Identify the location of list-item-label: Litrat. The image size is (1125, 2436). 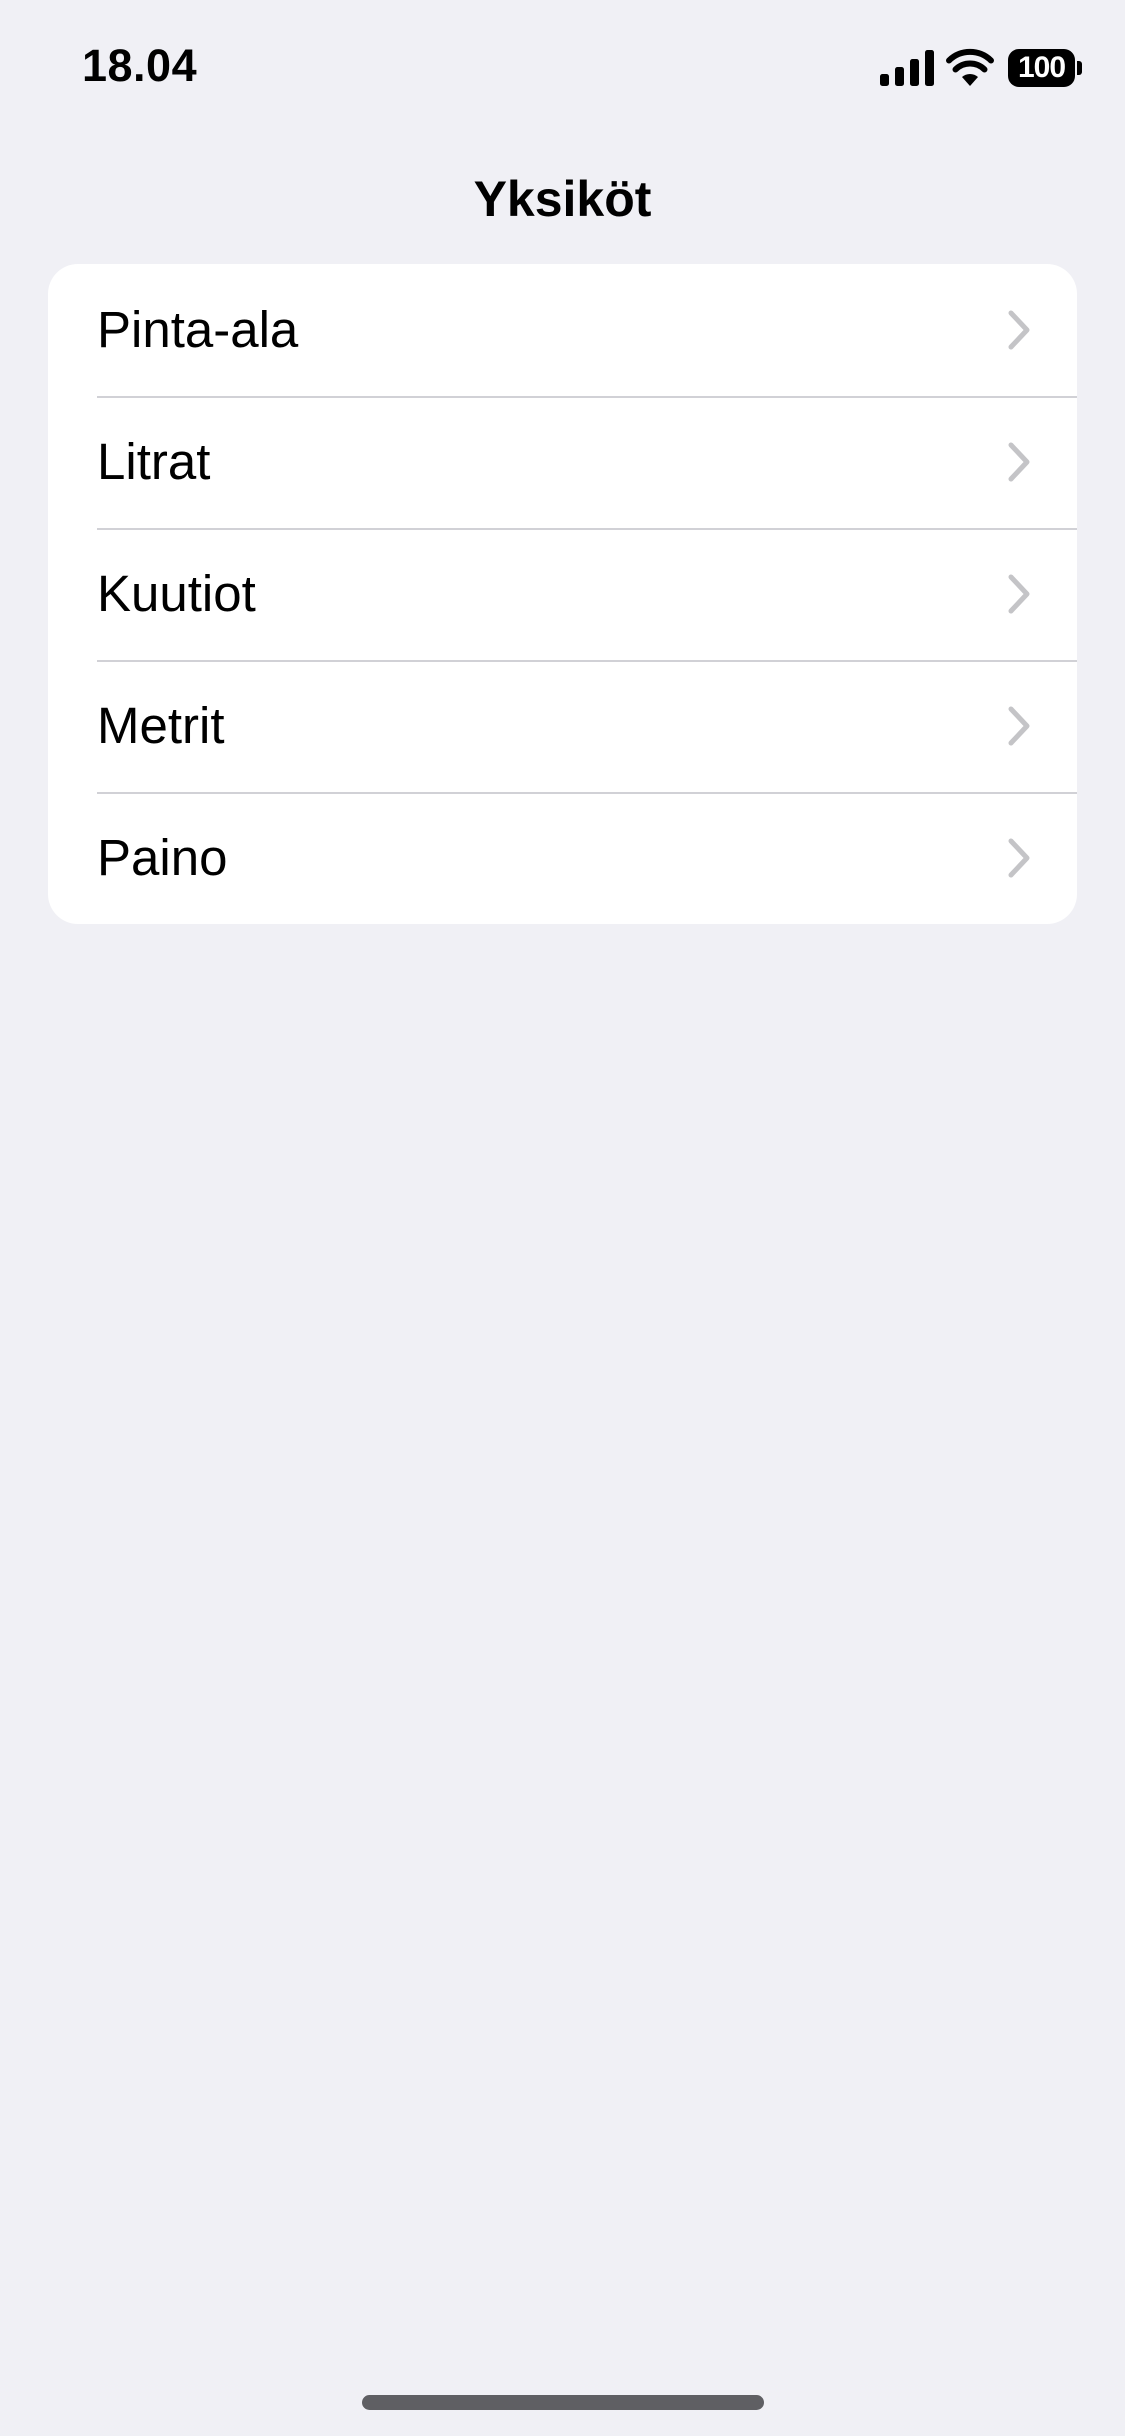
(154, 461).